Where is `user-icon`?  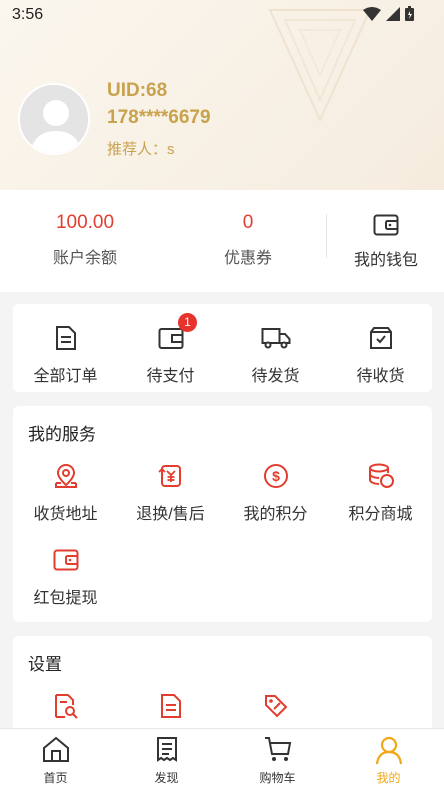 user-icon is located at coordinates (388, 750).